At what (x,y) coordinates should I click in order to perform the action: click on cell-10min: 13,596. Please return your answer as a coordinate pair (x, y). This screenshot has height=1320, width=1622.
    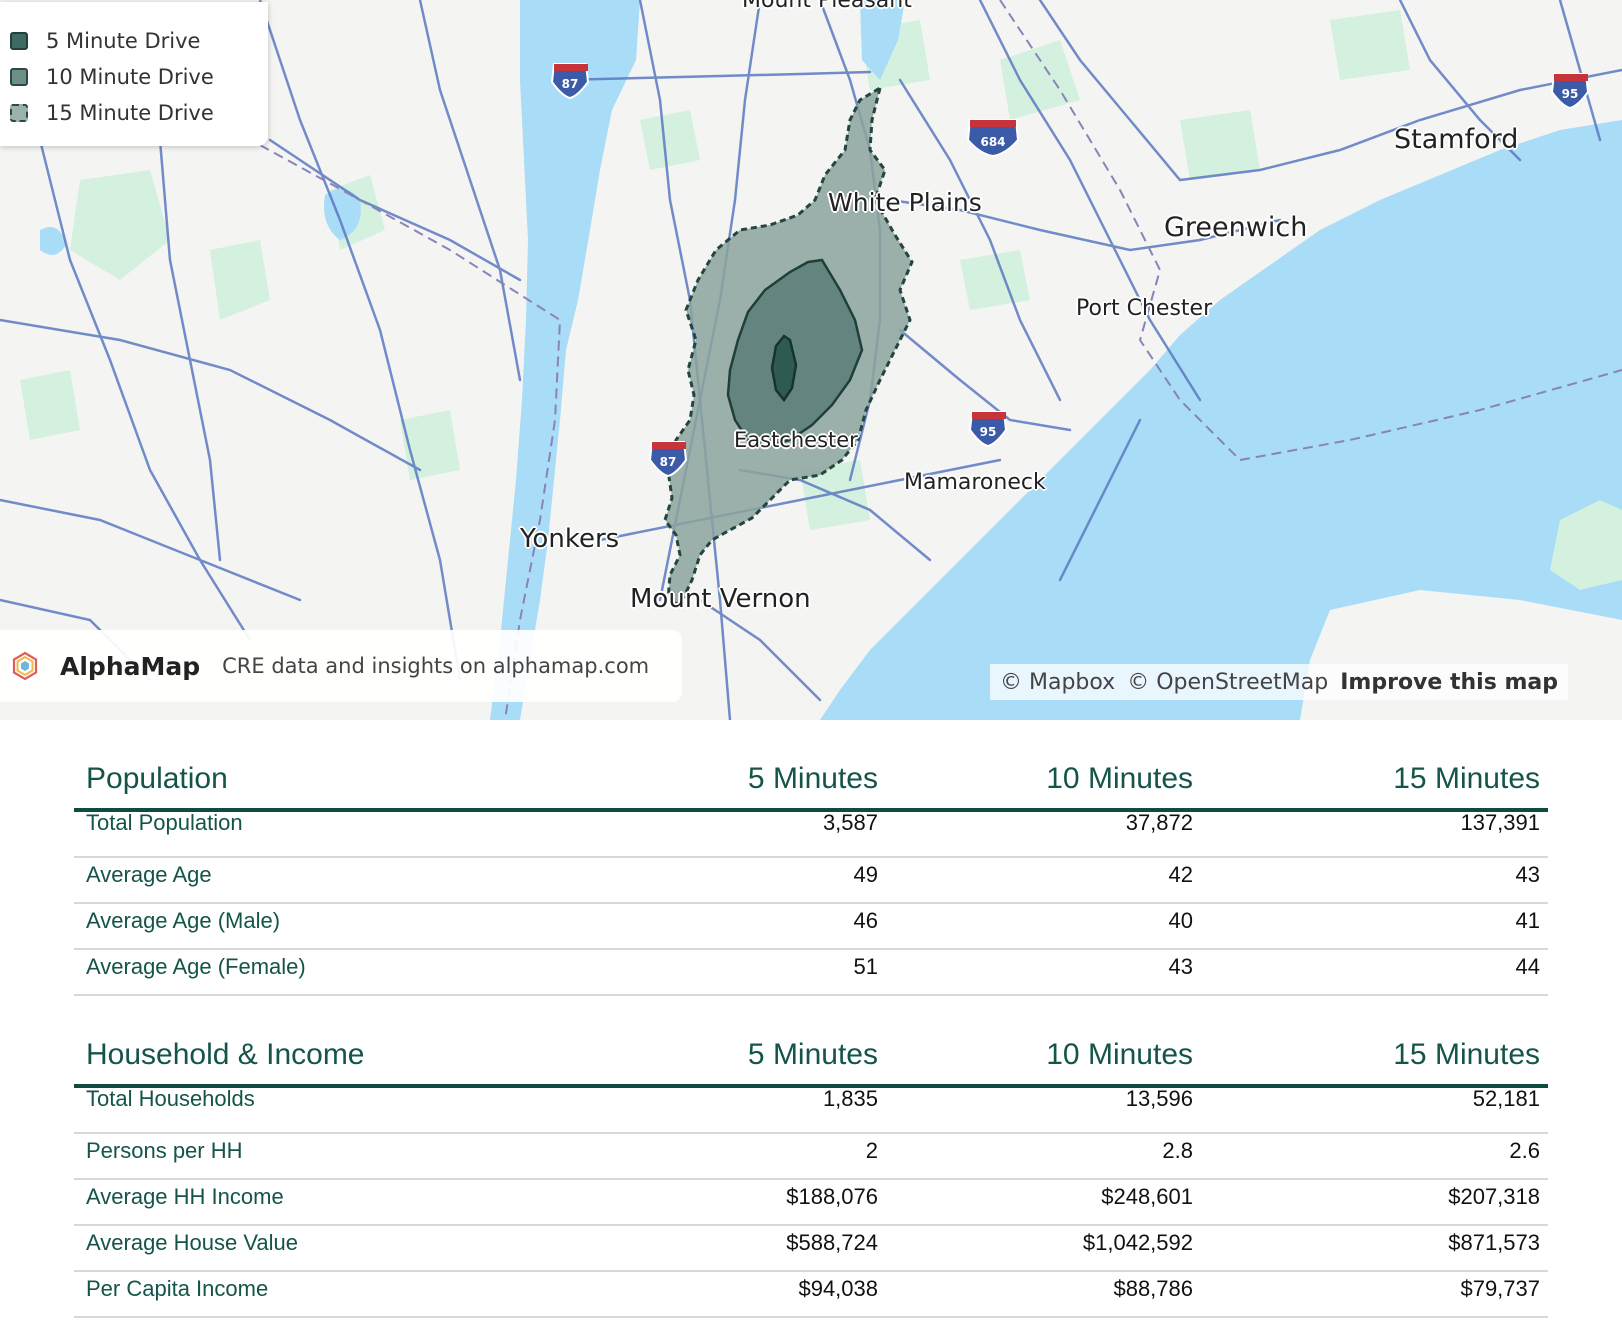
    Looking at the image, I should click on (1159, 1098).